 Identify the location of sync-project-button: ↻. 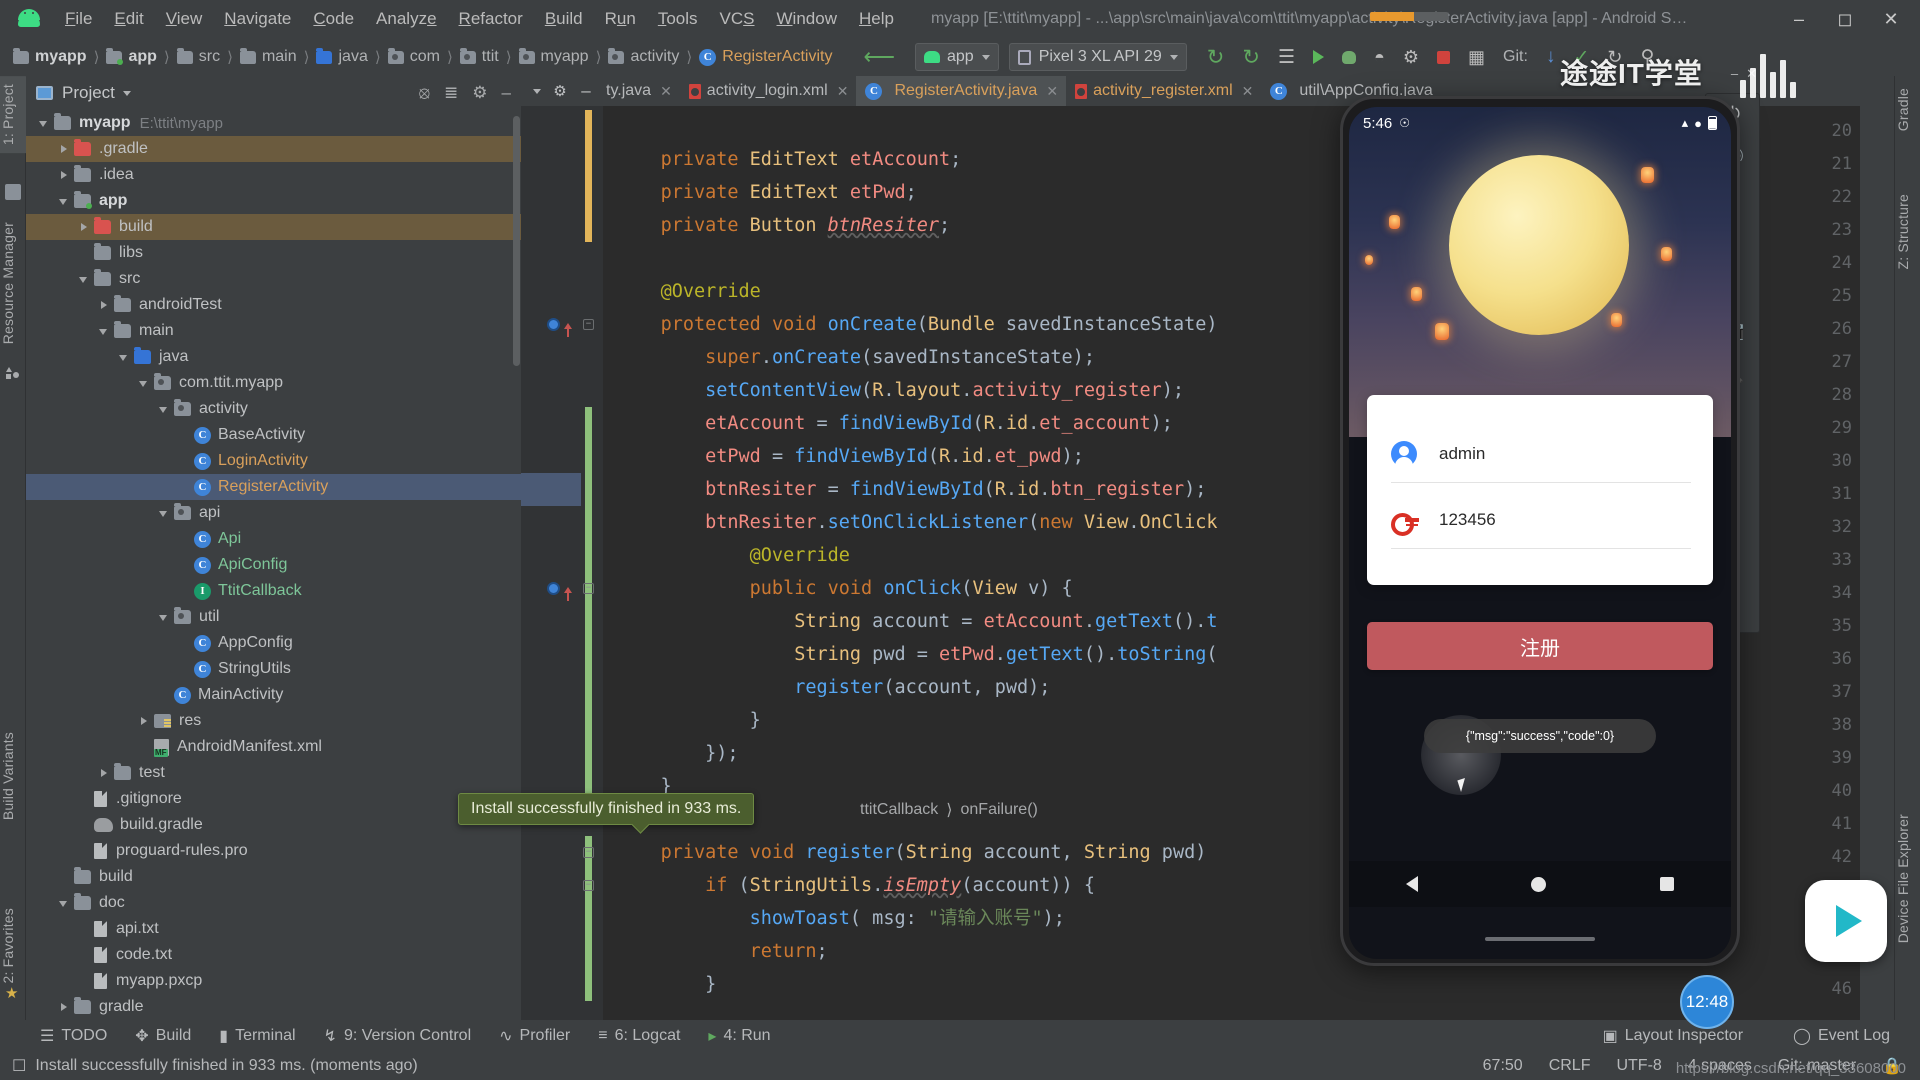
(1251, 57).